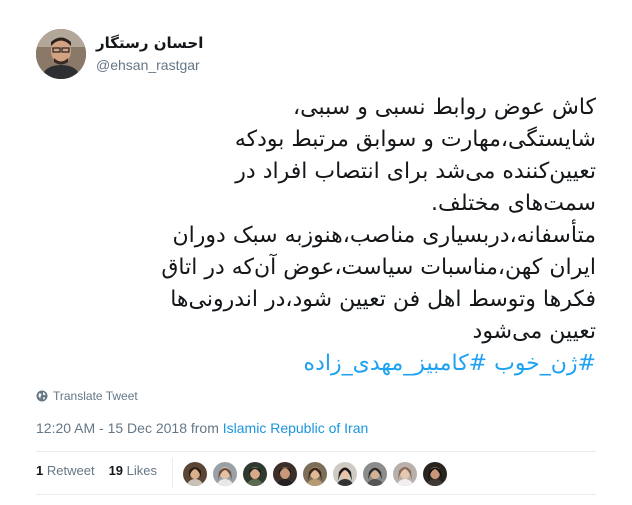 This screenshot has height=505, width=632. I want to click on author-info: احسان رستگار @ehsan_rastgar, so click(149, 54).